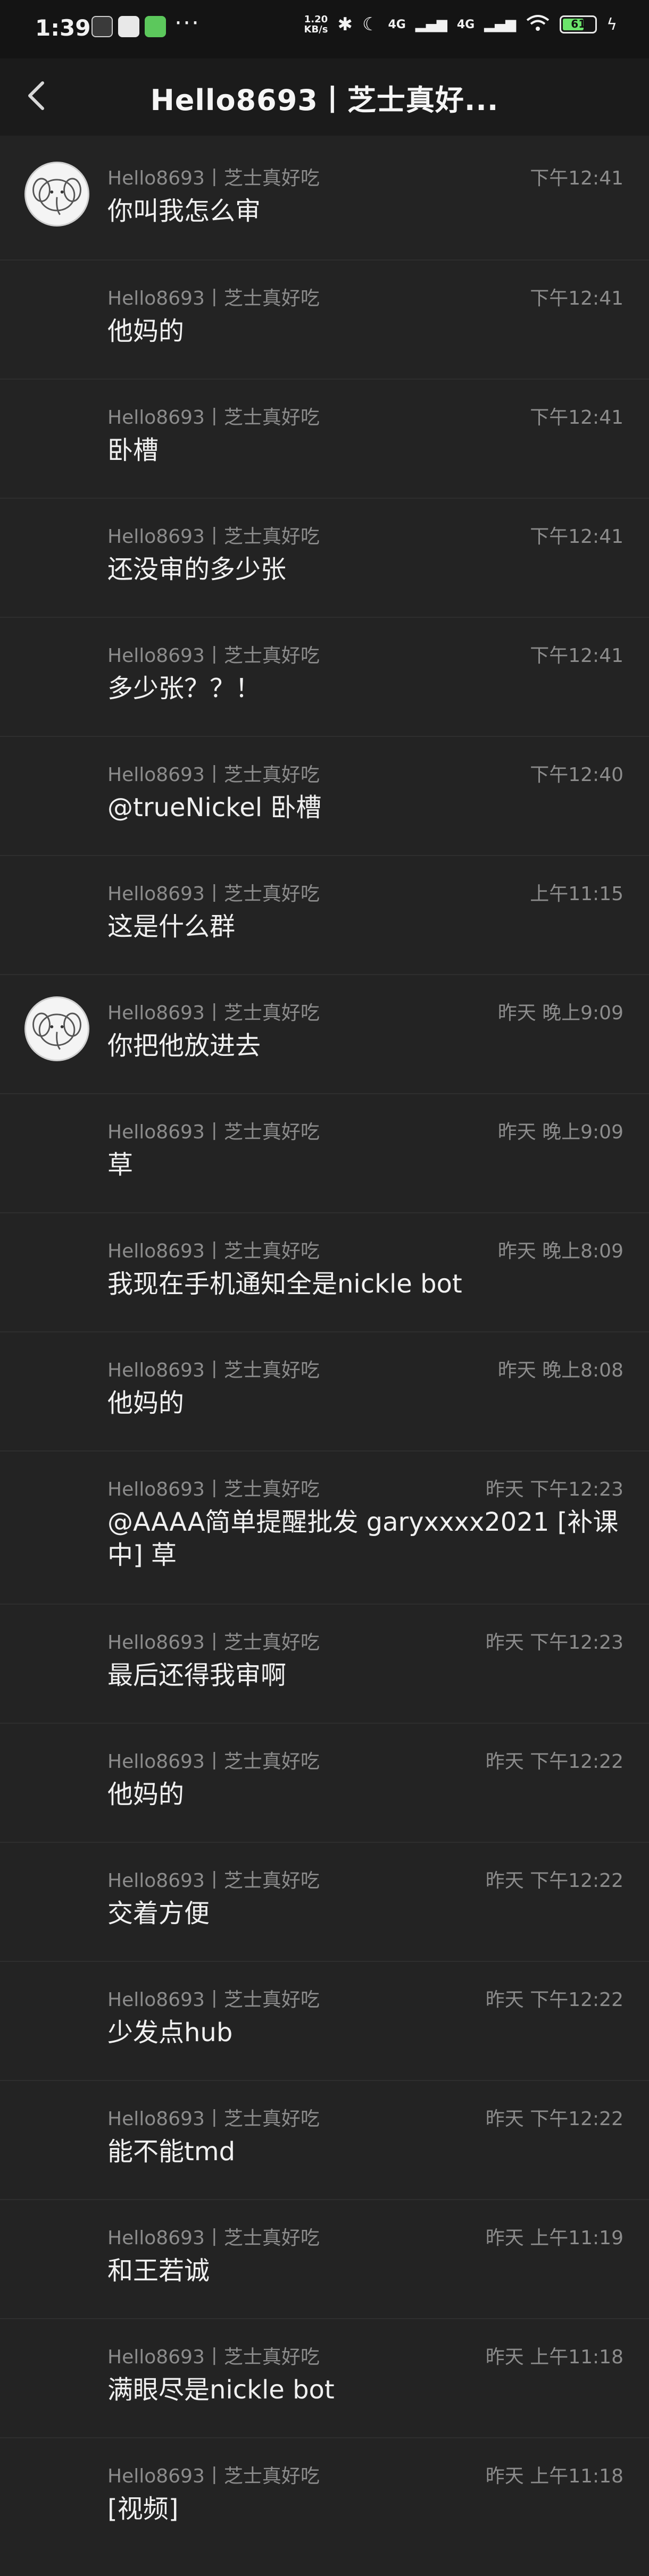  What do you see at coordinates (397, 24) in the screenshot?
I see `signal-4g-1: 4G` at bounding box center [397, 24].